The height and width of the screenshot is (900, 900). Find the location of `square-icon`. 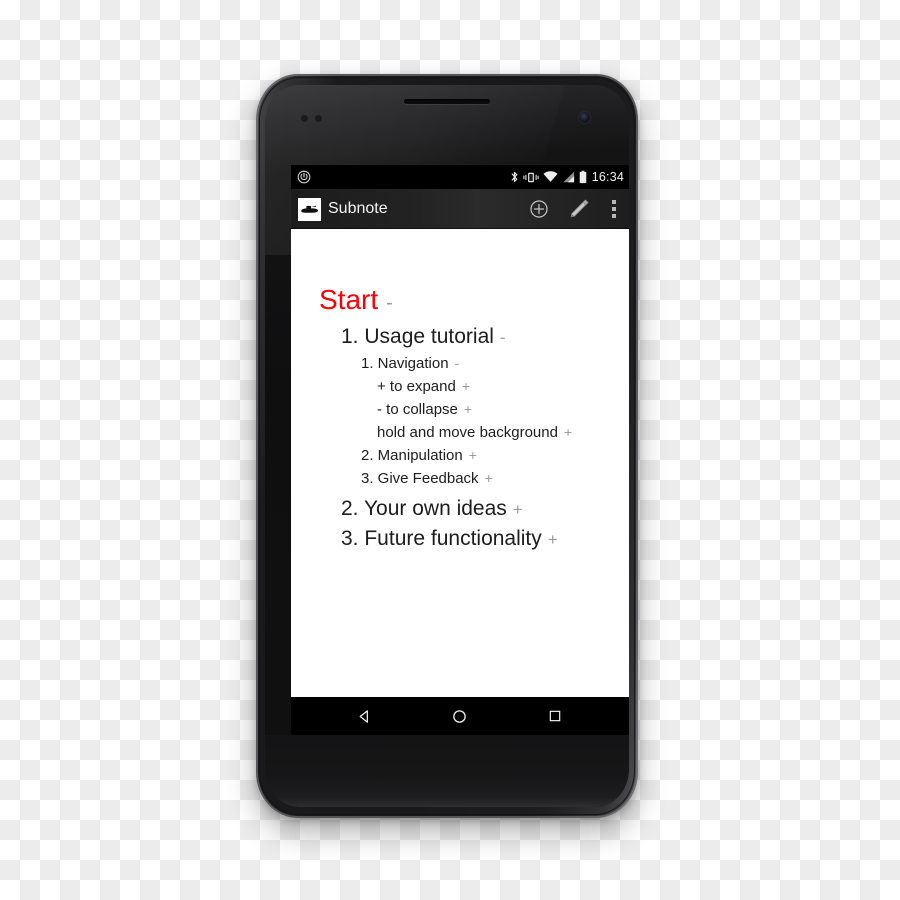

square-icon is located at coordinates (555, 716).